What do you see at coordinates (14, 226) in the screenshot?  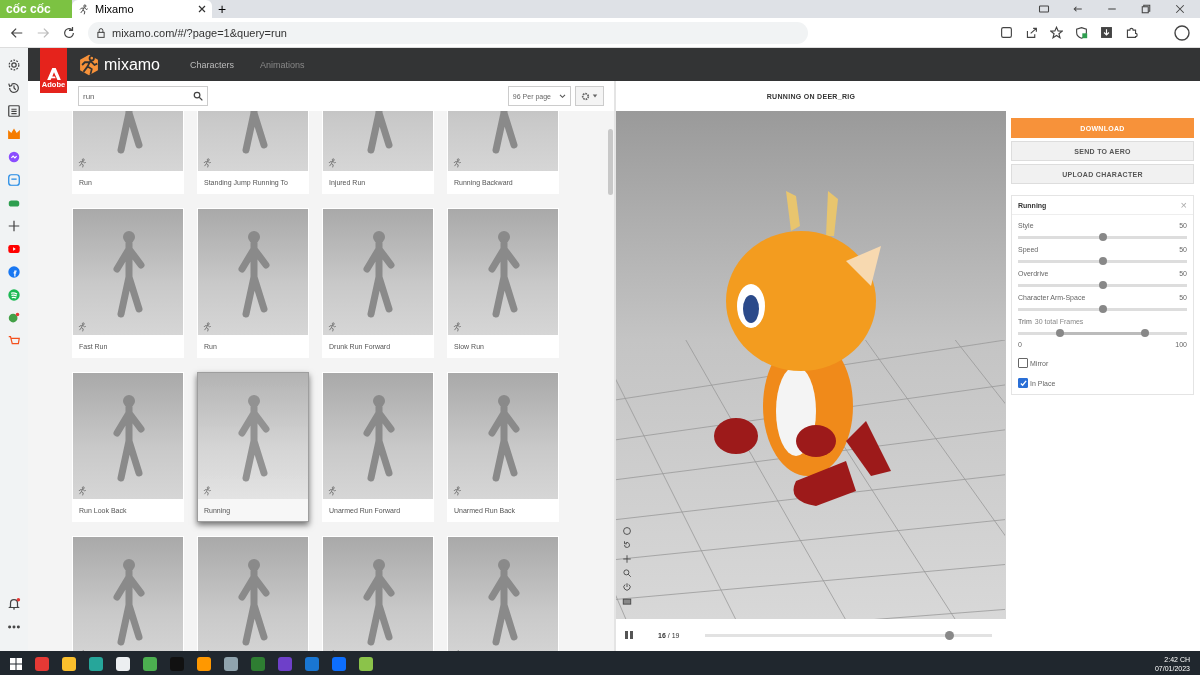 I see `plus-icon` at bounding box center [14, 226].